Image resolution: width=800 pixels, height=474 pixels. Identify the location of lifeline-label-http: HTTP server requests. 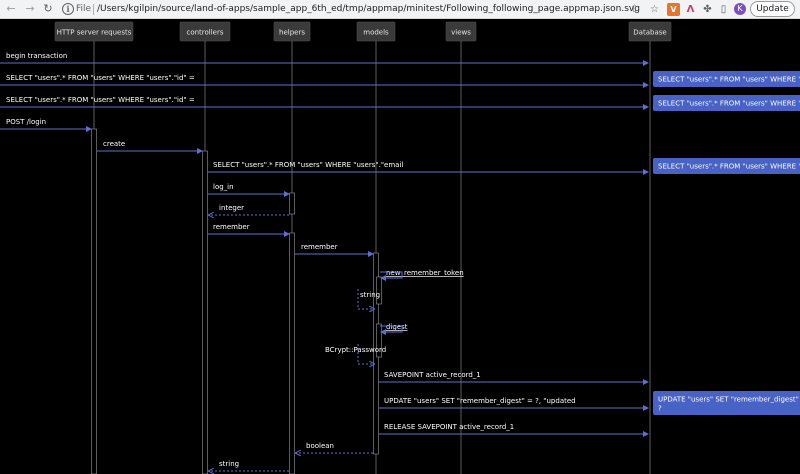
(94, 33).